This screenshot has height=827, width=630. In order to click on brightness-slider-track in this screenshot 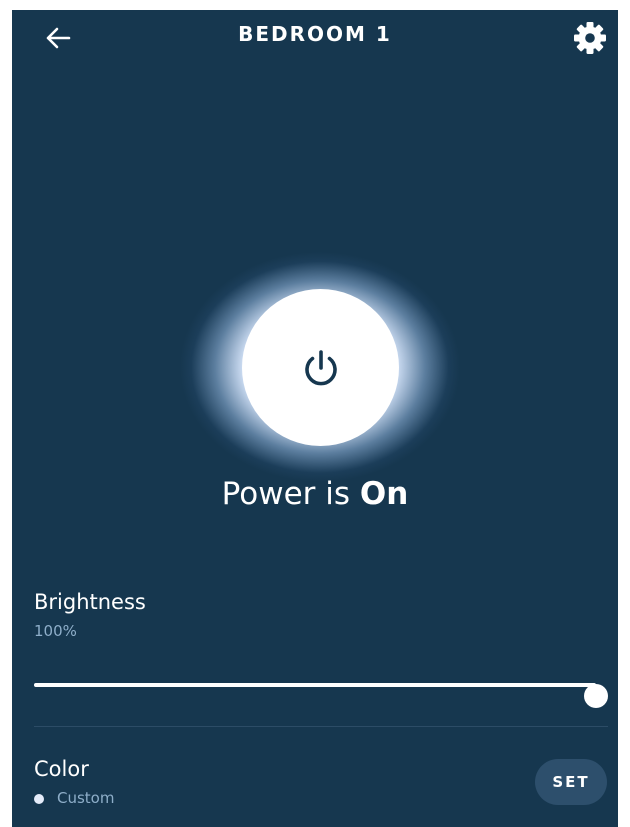, I will do `click(321, 695)`.